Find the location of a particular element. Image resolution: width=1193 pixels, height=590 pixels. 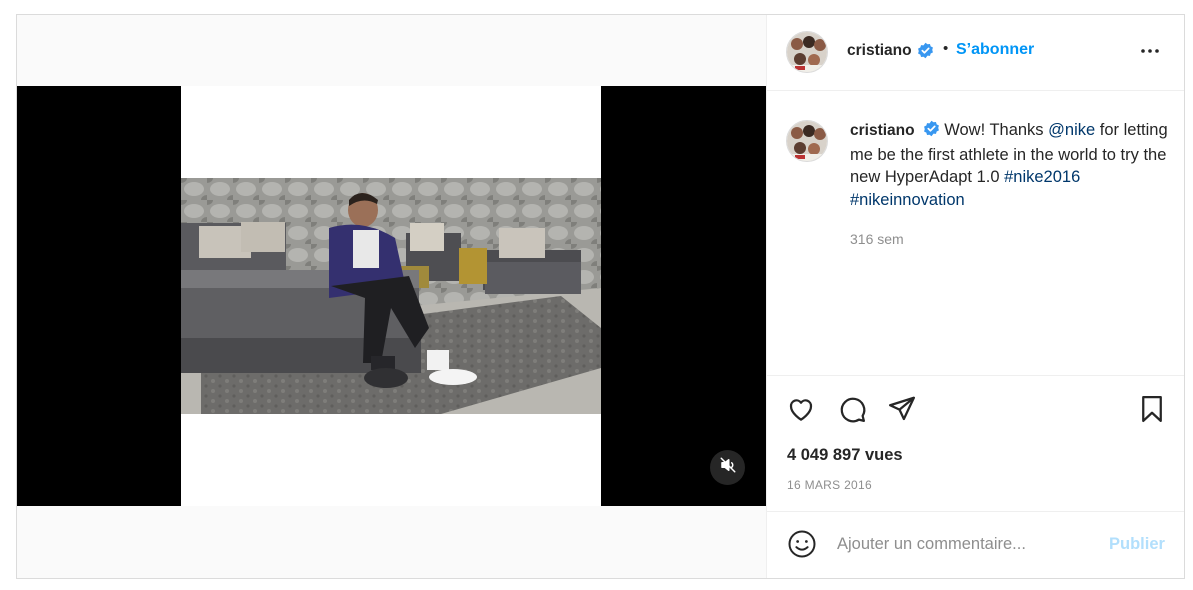

mention-link: @nike is located at coordinates (1071, 130).